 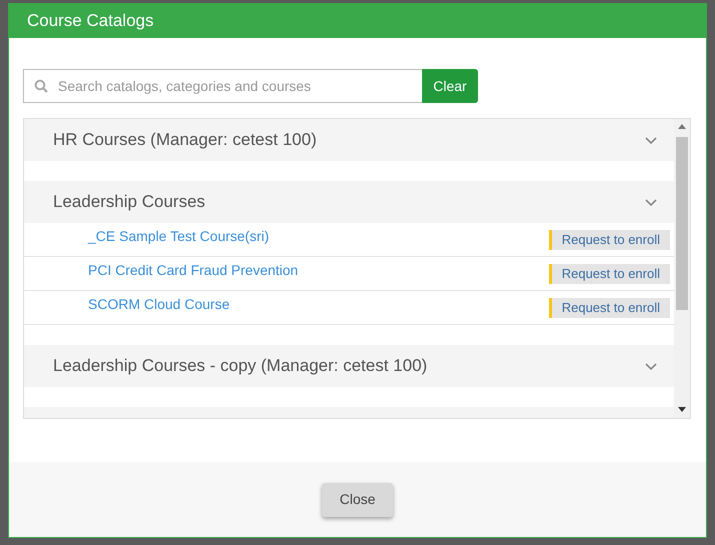 I want to click on course-link: _CE Sample Test Course(sri), so click(x=179, y=236).